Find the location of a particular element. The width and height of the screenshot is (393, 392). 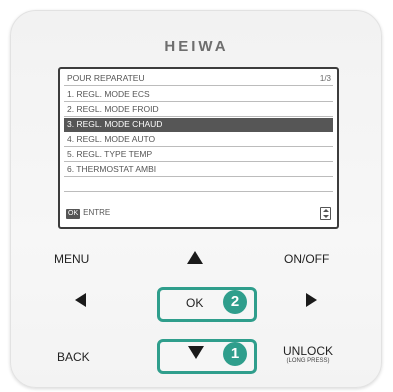

up-arrow-icon is located at coordinates (195, 257).